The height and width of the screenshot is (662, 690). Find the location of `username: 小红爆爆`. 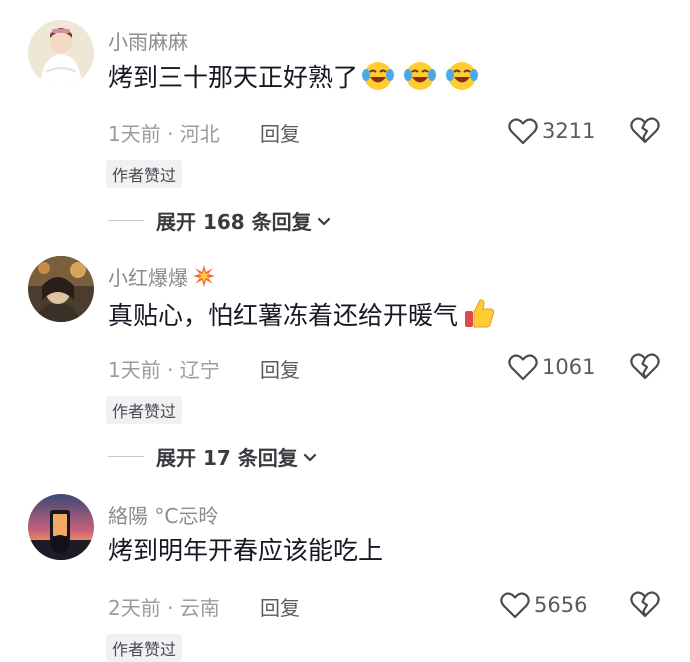

username: 小红爆爆 is located at coordinates (162, 277).